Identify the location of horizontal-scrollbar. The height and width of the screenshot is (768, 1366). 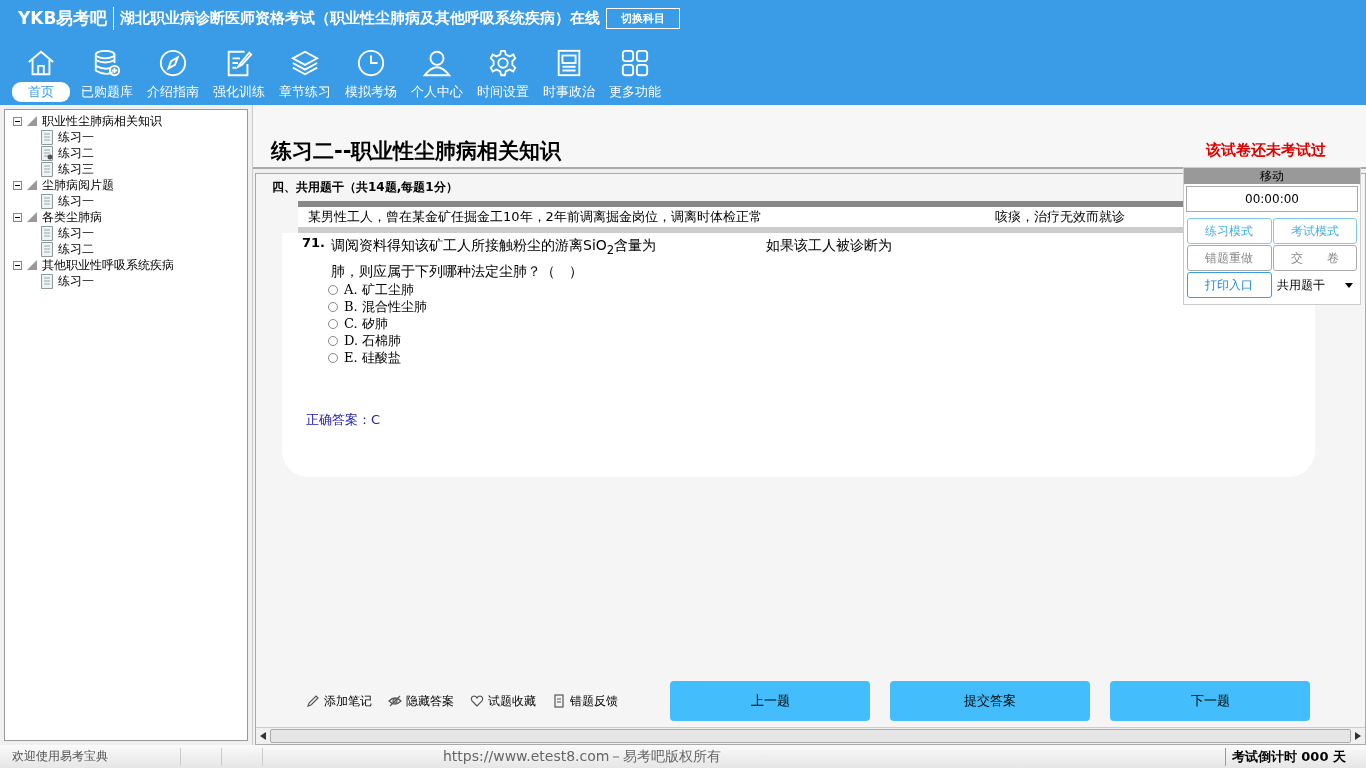
(810, 735).